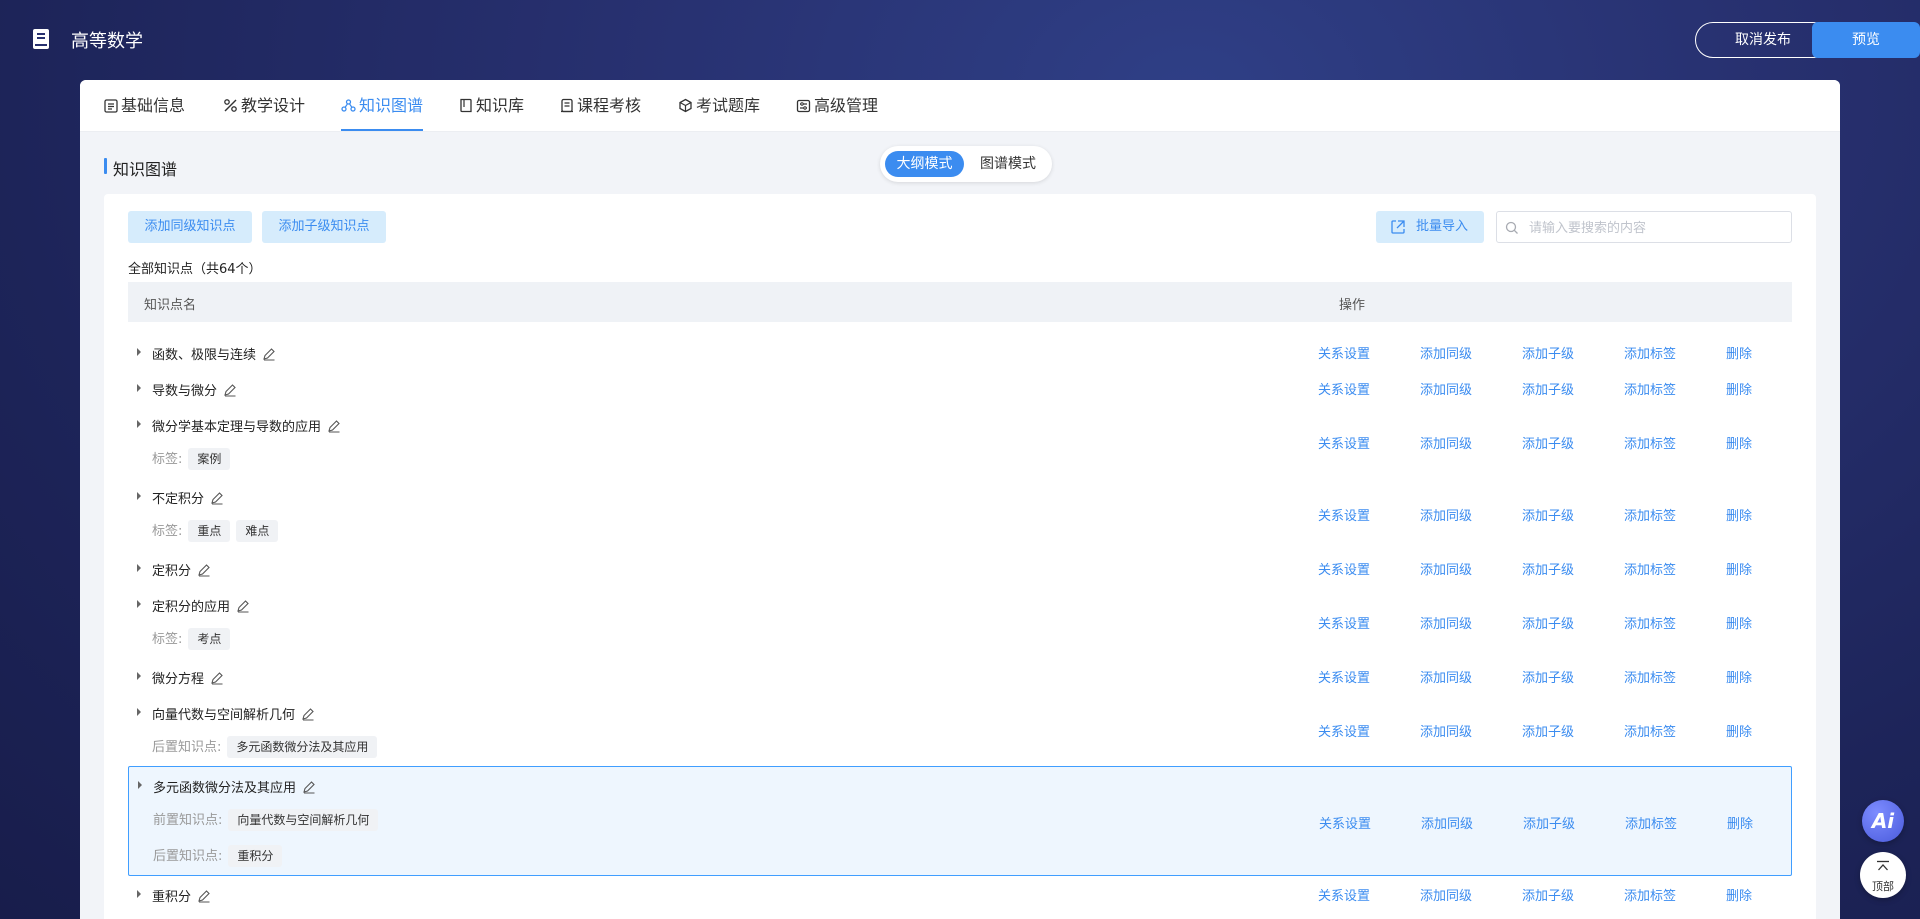  Describe the element at coordinates (214, 353) in the screenshot. I see `knowledge-node-name: 函数、极限与连续` at that location.